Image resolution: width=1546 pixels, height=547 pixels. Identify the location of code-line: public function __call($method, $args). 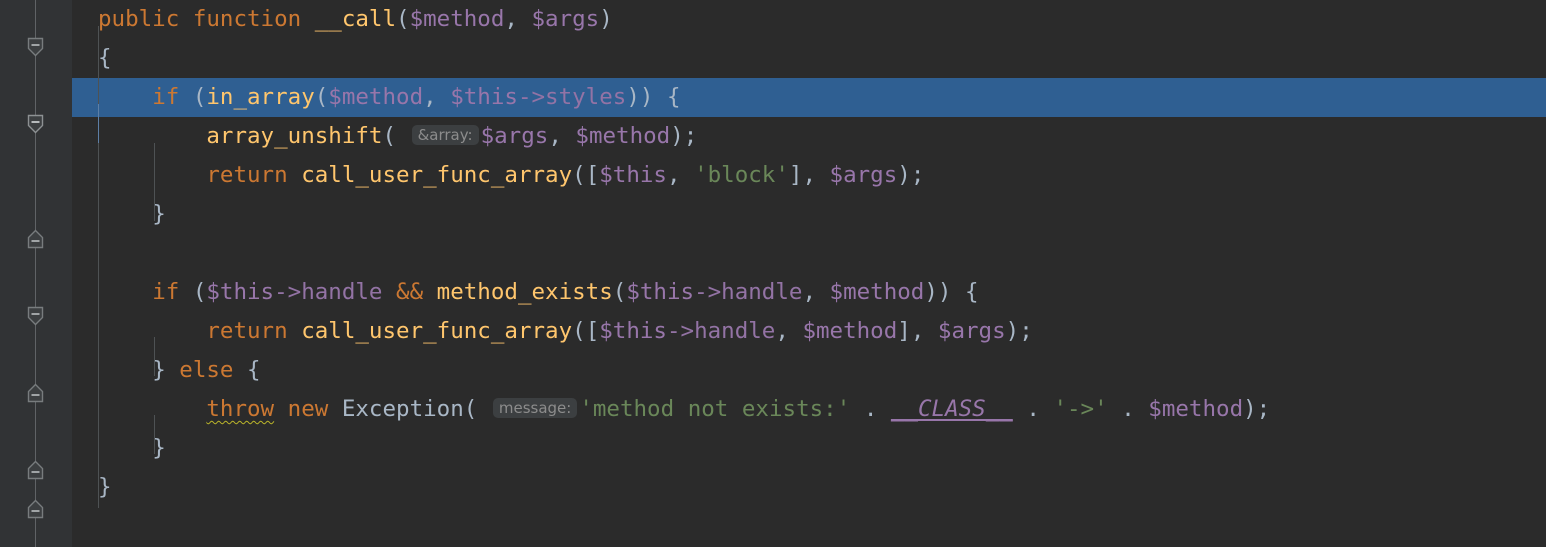
(809, 19).